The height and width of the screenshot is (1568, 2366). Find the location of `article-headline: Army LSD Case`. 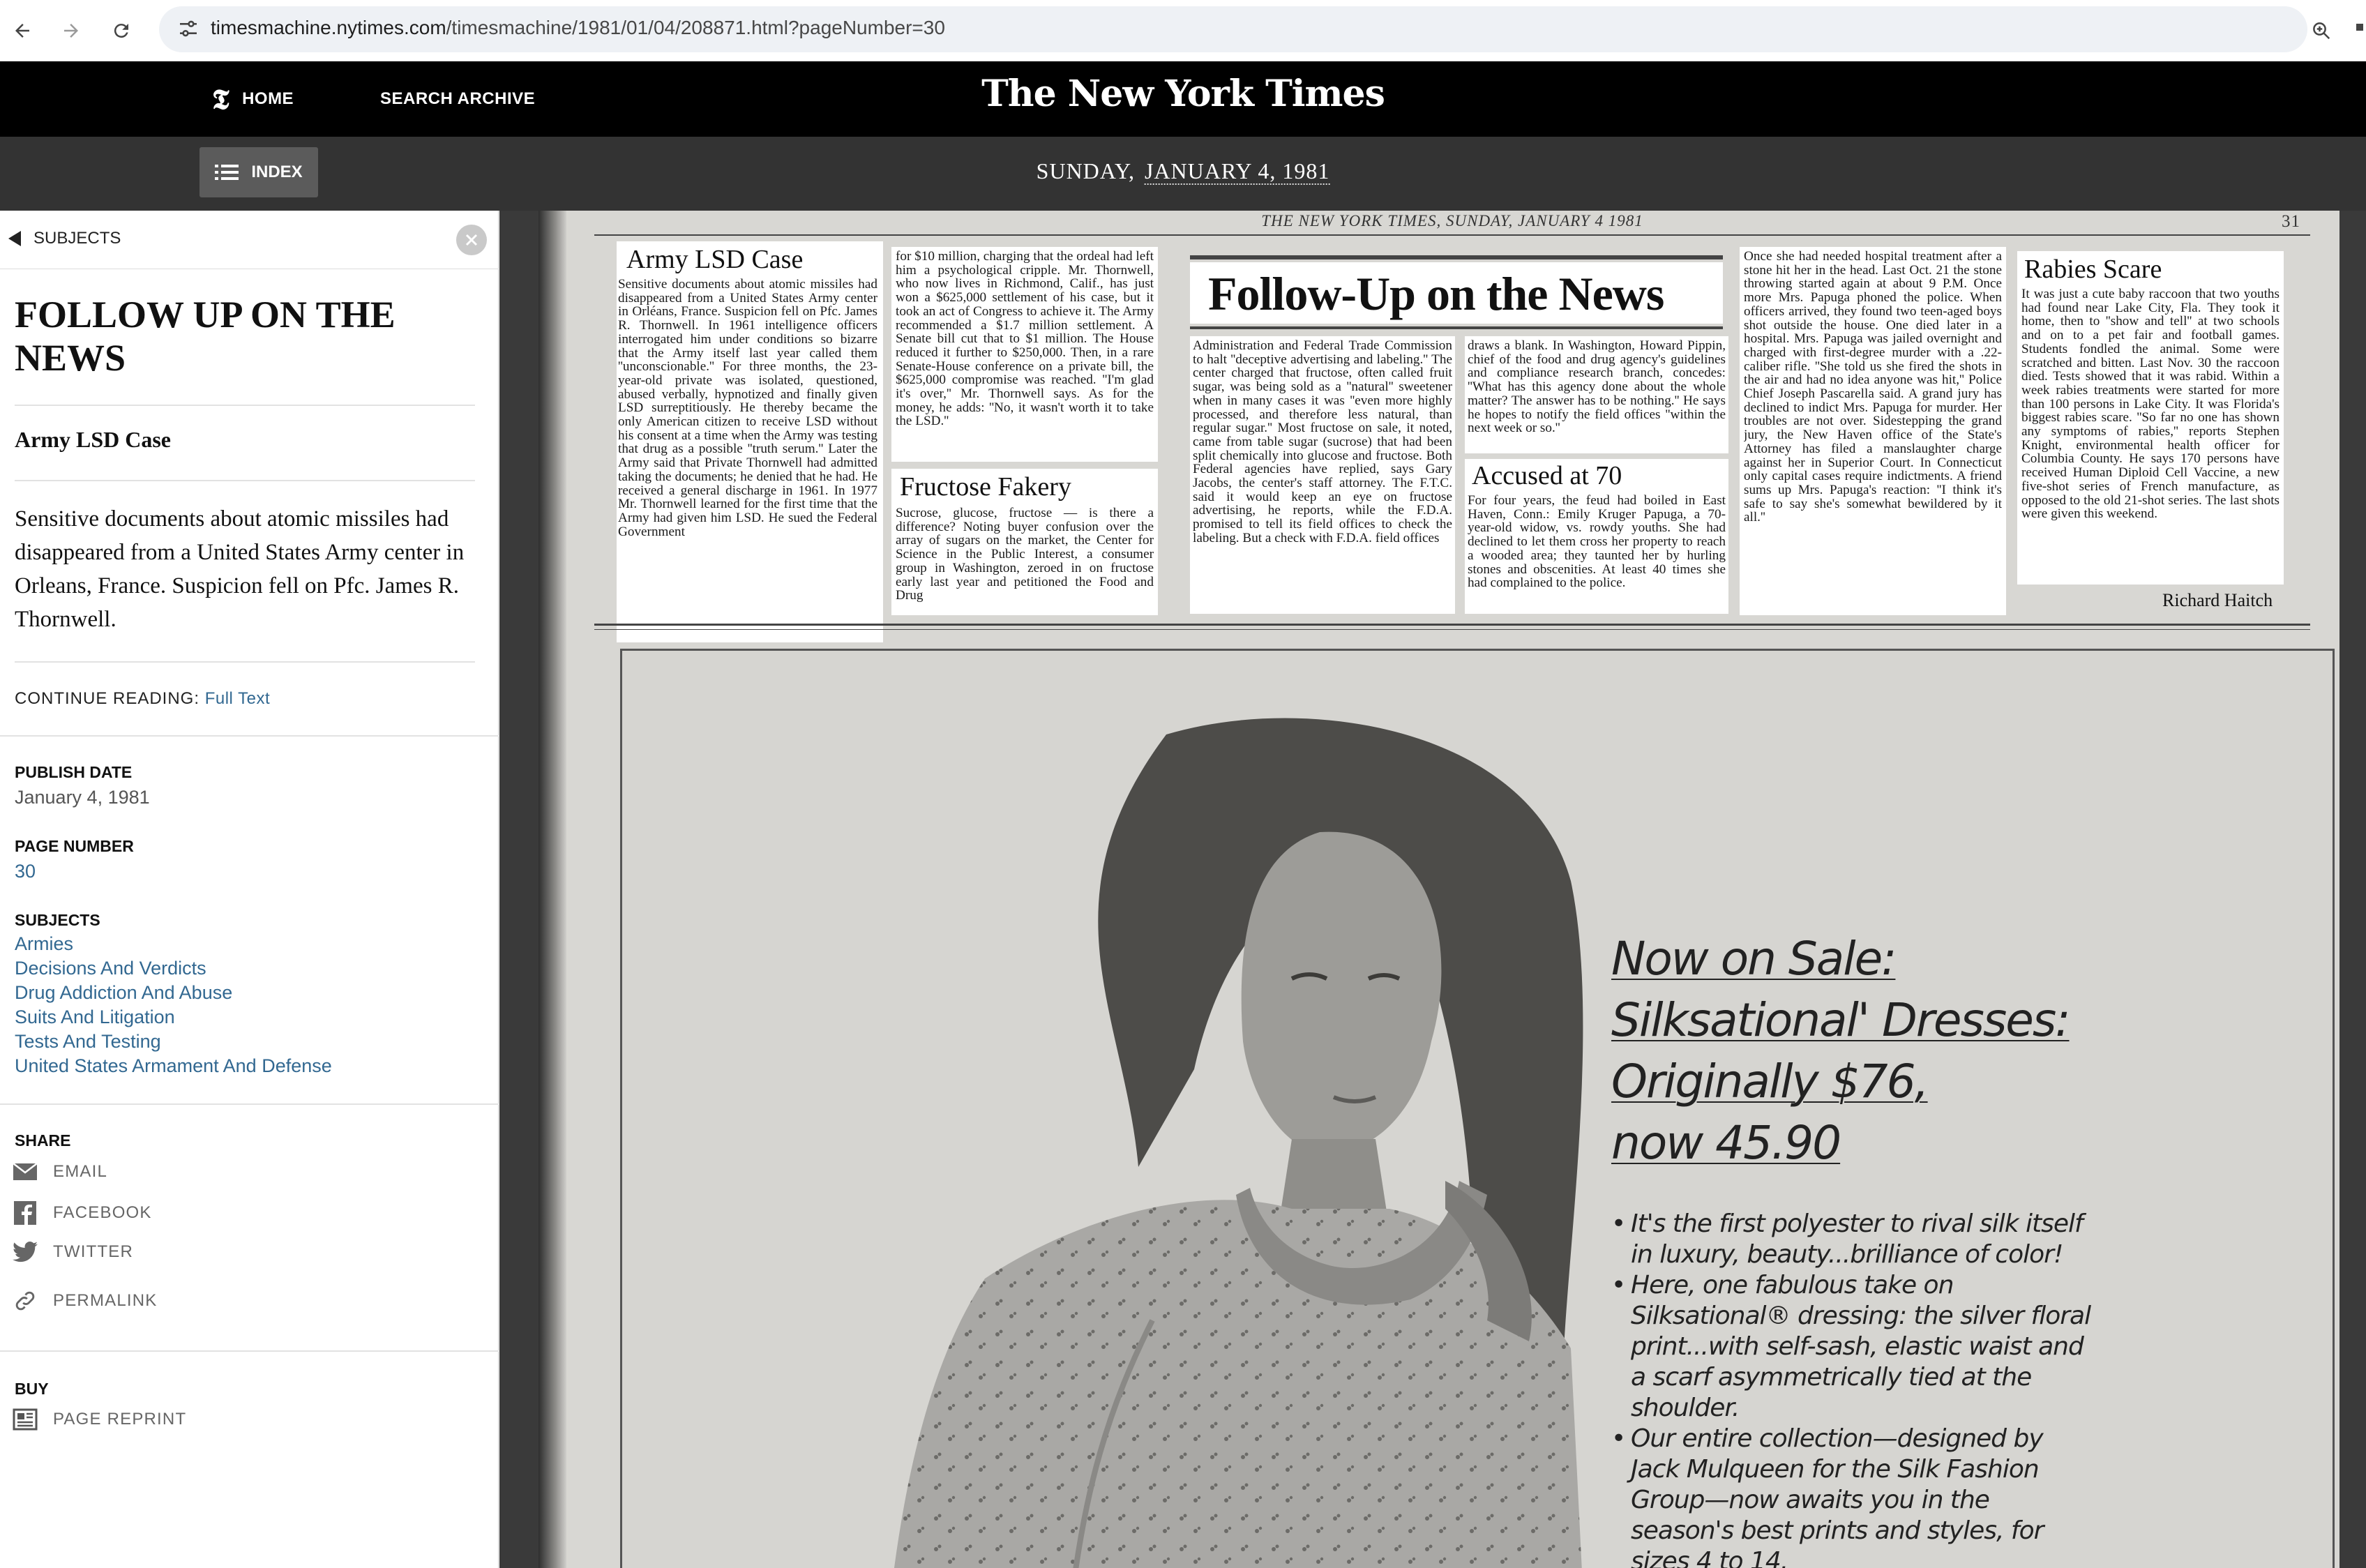

article-headline: Army LSD Case is located at coordinates (93, 439).